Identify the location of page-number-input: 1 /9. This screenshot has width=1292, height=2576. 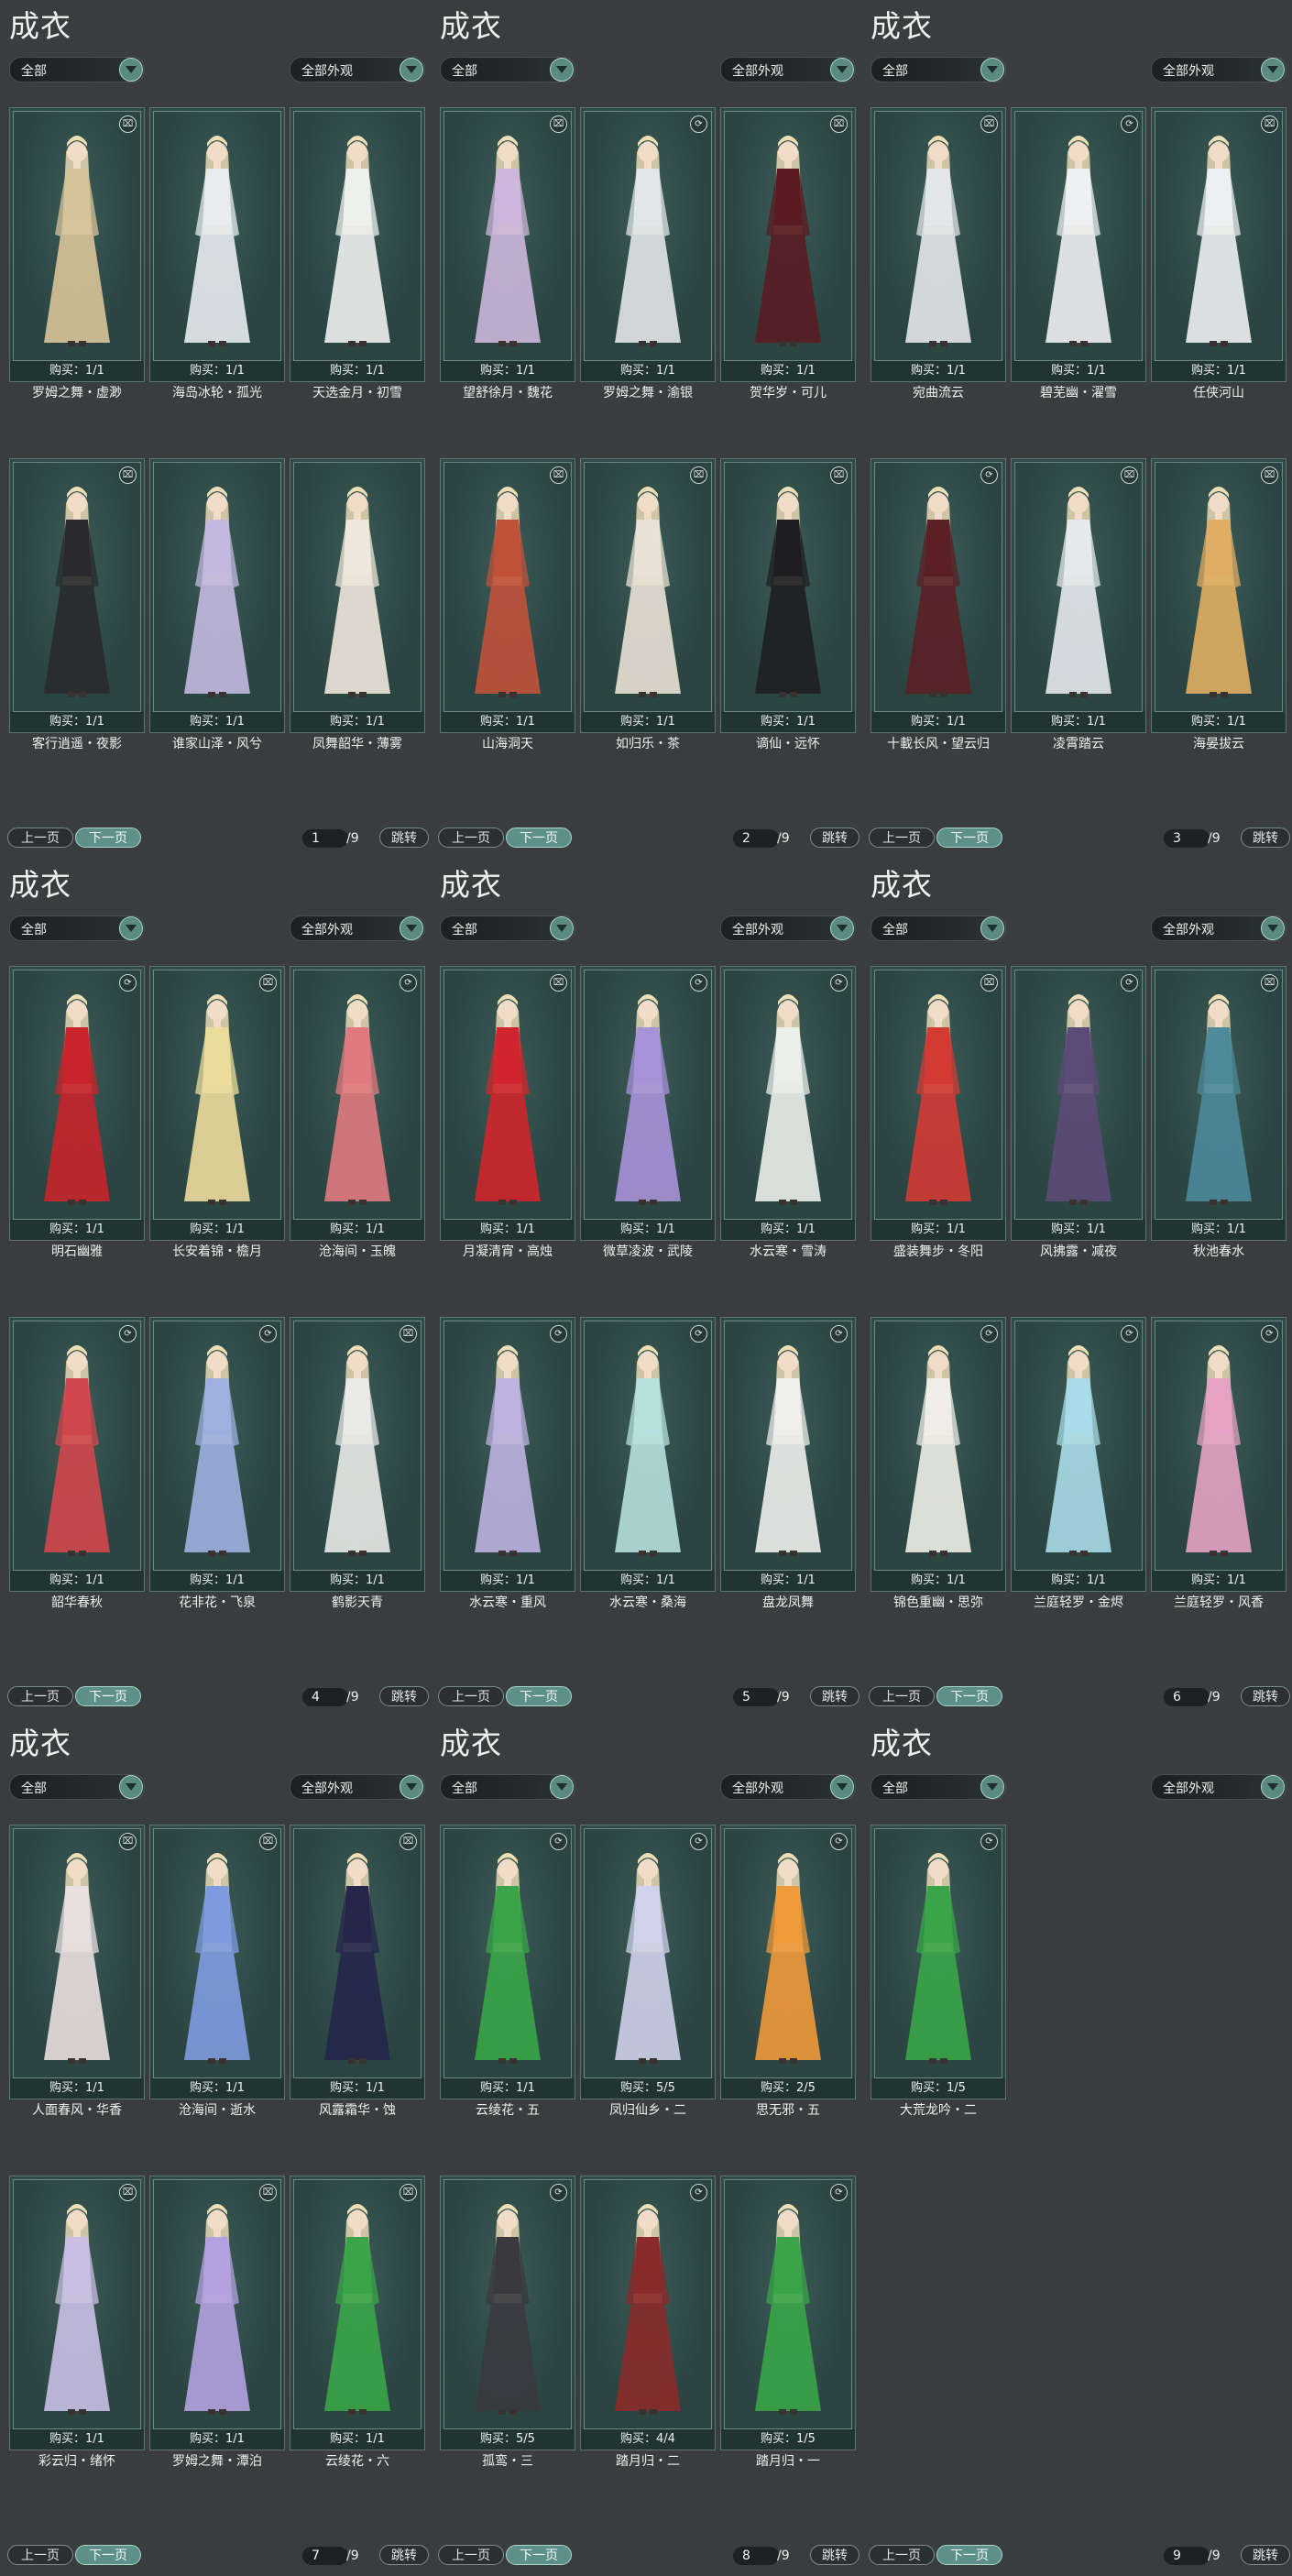
(330, 838).